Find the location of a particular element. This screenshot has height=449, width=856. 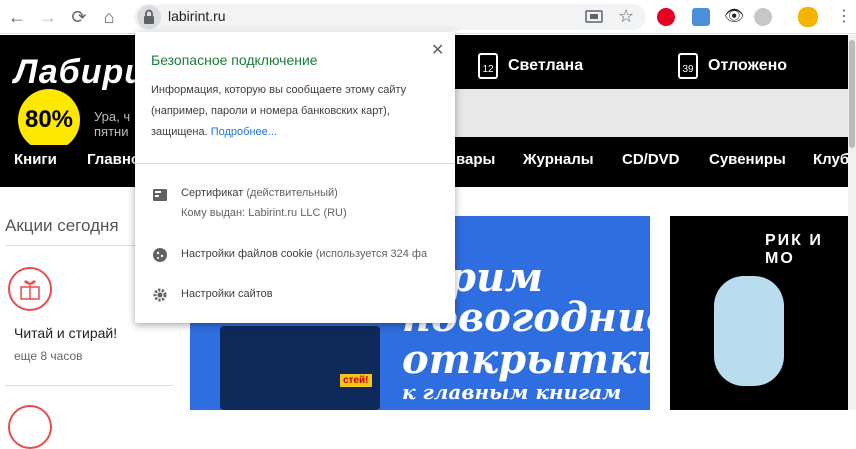

lock-icon is located at coordinates (149, 17).